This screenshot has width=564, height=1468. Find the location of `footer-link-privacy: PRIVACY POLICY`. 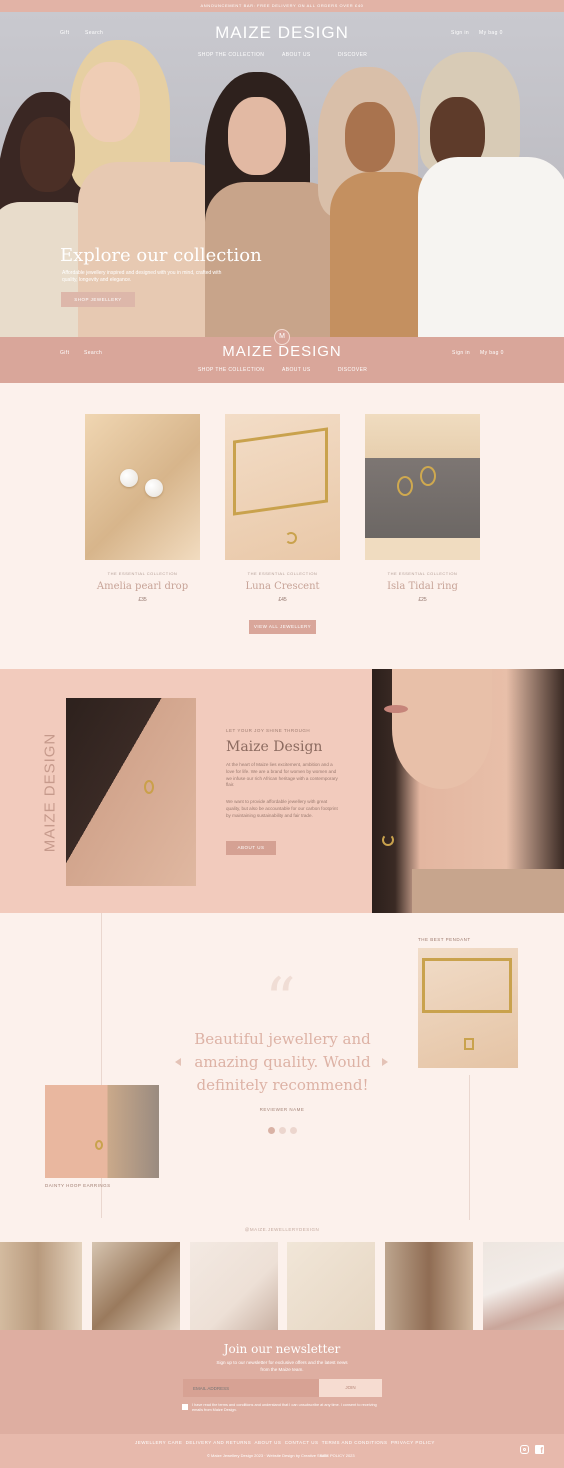

footer-link-privacy: PRIVACY POLICY is located at coordinates (413, 1442).